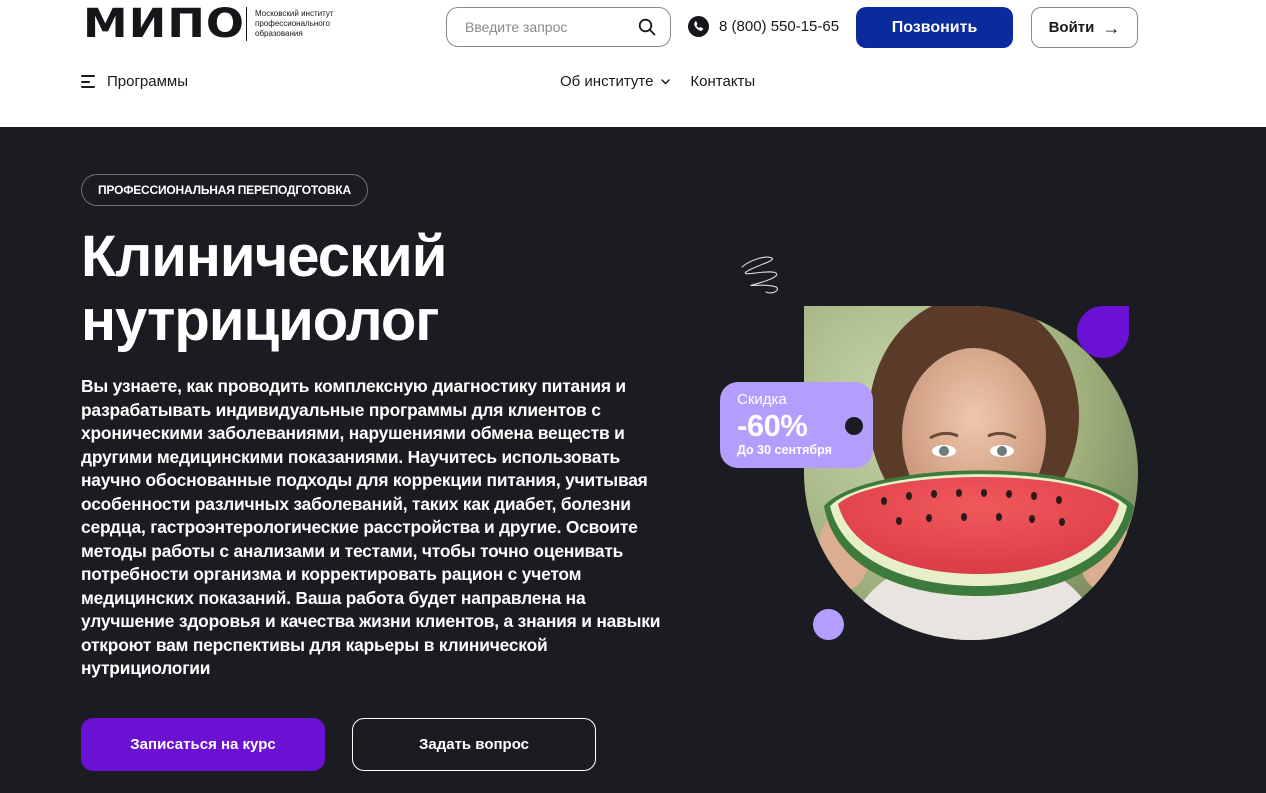  Describe the element at coordinates (474, 744) in the screenshot. I see `ask-question-button: Задать вопрос` at that location.